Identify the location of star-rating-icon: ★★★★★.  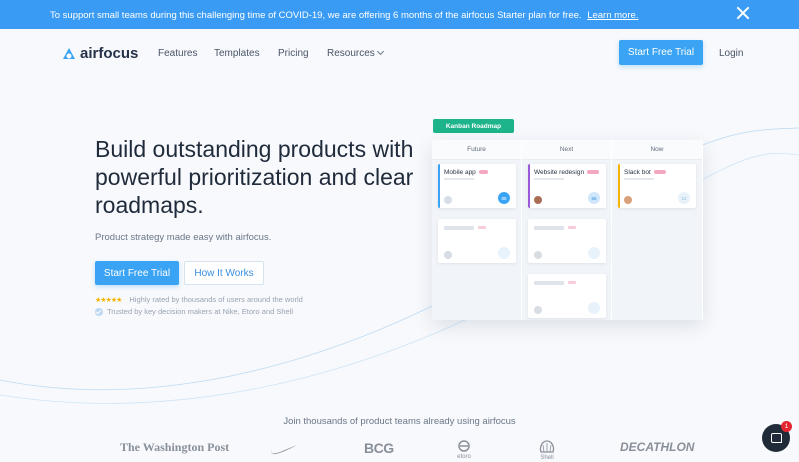
(108, 300).